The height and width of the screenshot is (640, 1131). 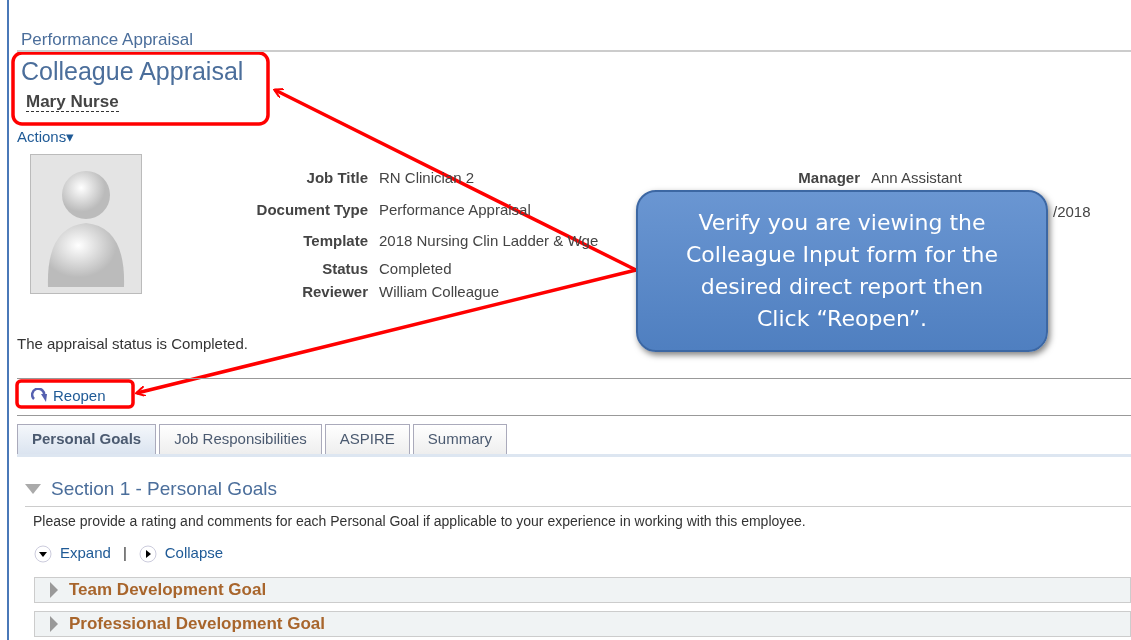 I want to click on breadcrumb-link: Performance Appraisal, so click(x=107, y=39).